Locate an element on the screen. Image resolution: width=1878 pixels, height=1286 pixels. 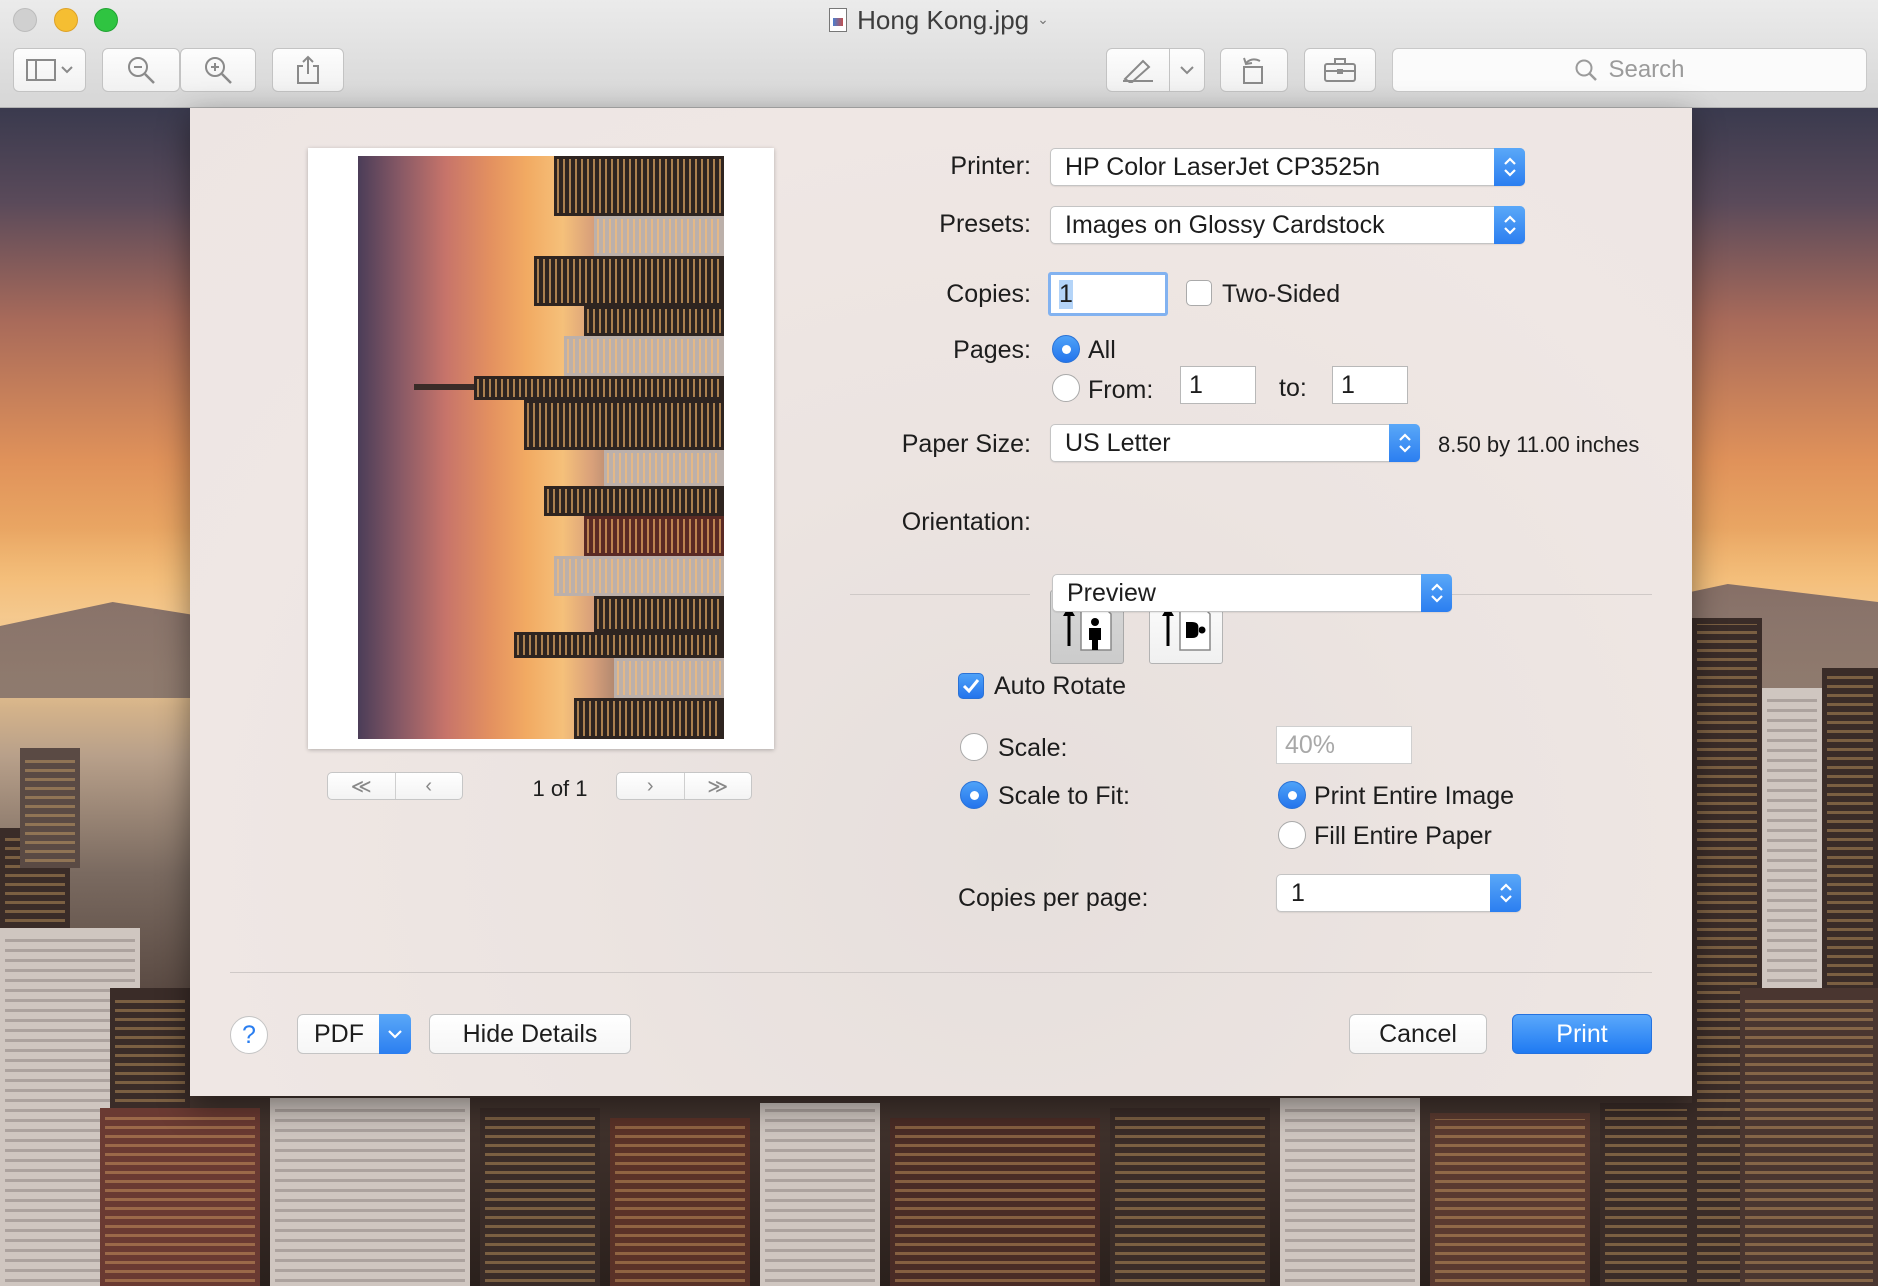
zoom-in-icon is located at coordinates (218, 70).